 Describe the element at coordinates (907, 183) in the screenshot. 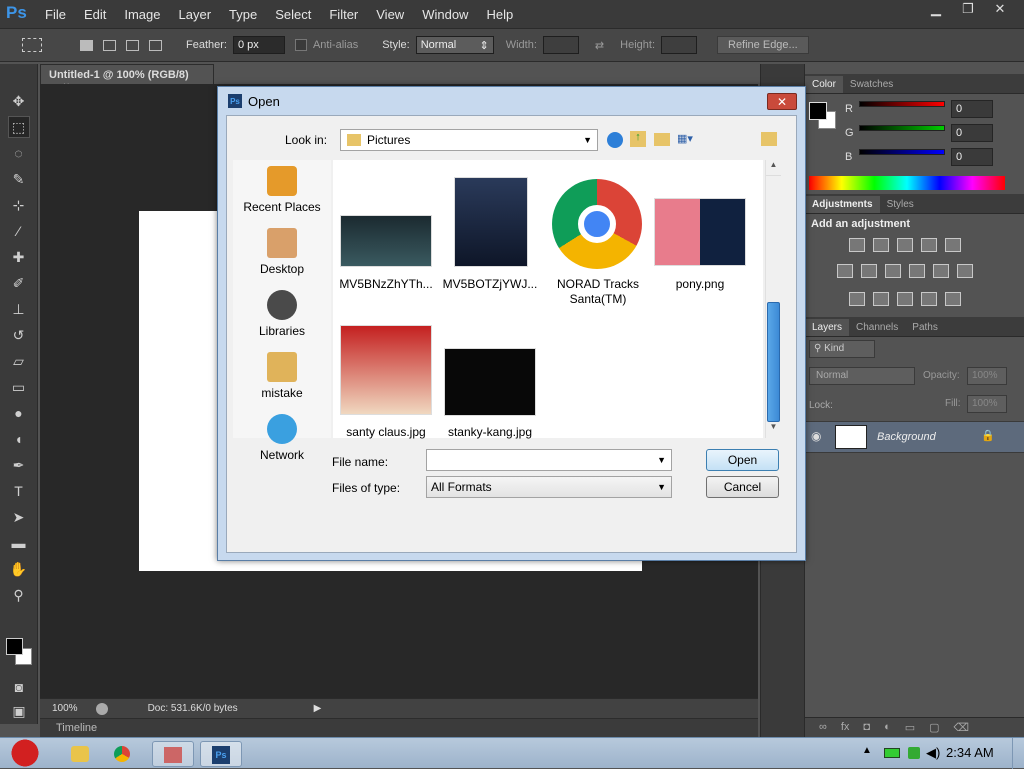

I see `color-spectrum` at that location.